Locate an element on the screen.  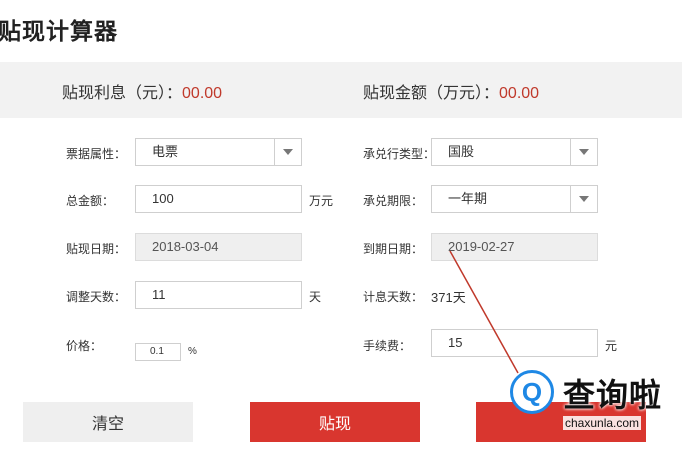
discount-date-field: 2018-03-04 is located at coordinates (218, 247).